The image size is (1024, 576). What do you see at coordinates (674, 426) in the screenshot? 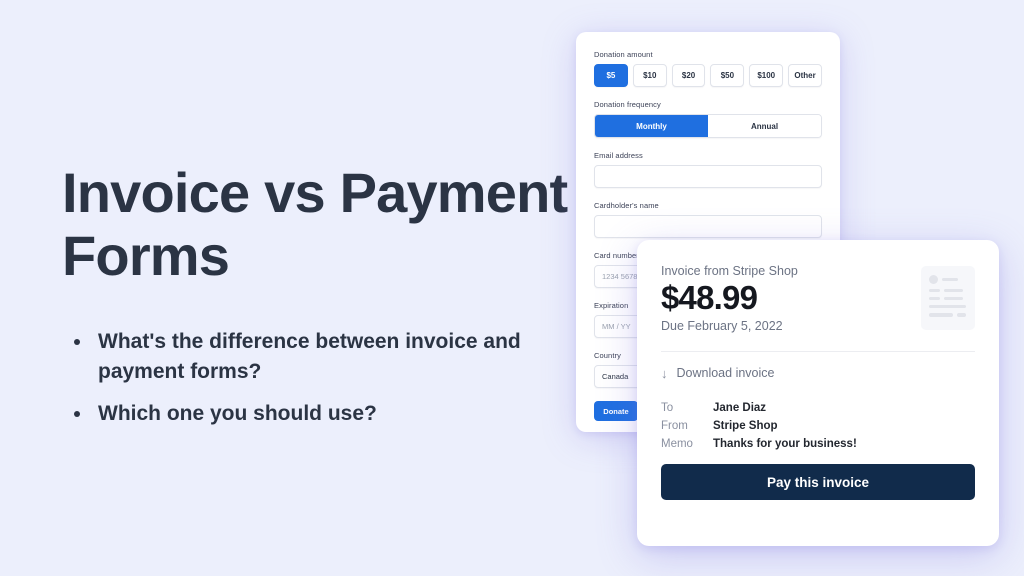
I see `meta-key: From` at bounding box center [674, 426].